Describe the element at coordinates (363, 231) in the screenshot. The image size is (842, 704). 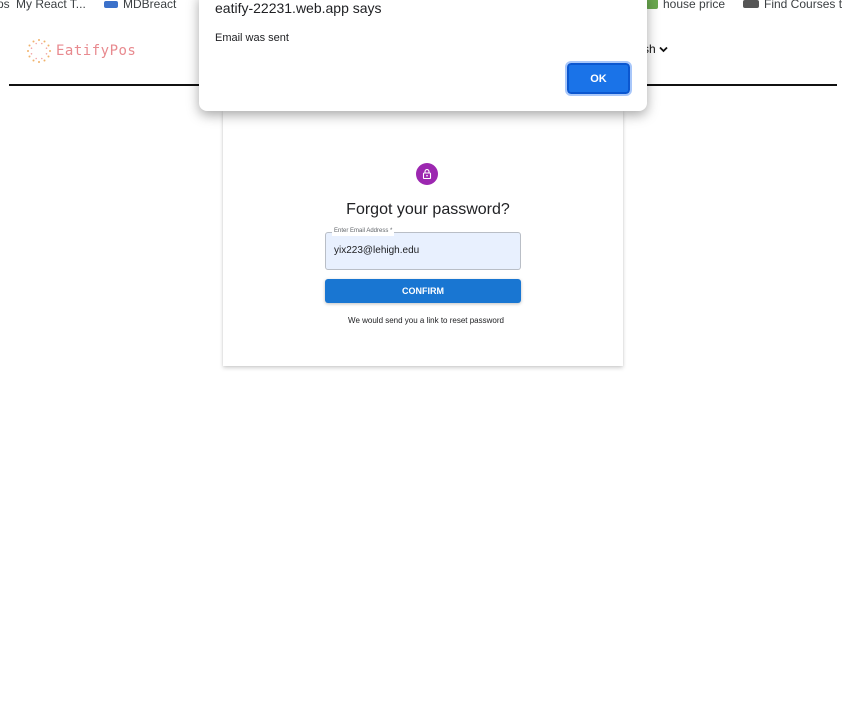
I see `email-field-label: Enter Email Address *` at that location.